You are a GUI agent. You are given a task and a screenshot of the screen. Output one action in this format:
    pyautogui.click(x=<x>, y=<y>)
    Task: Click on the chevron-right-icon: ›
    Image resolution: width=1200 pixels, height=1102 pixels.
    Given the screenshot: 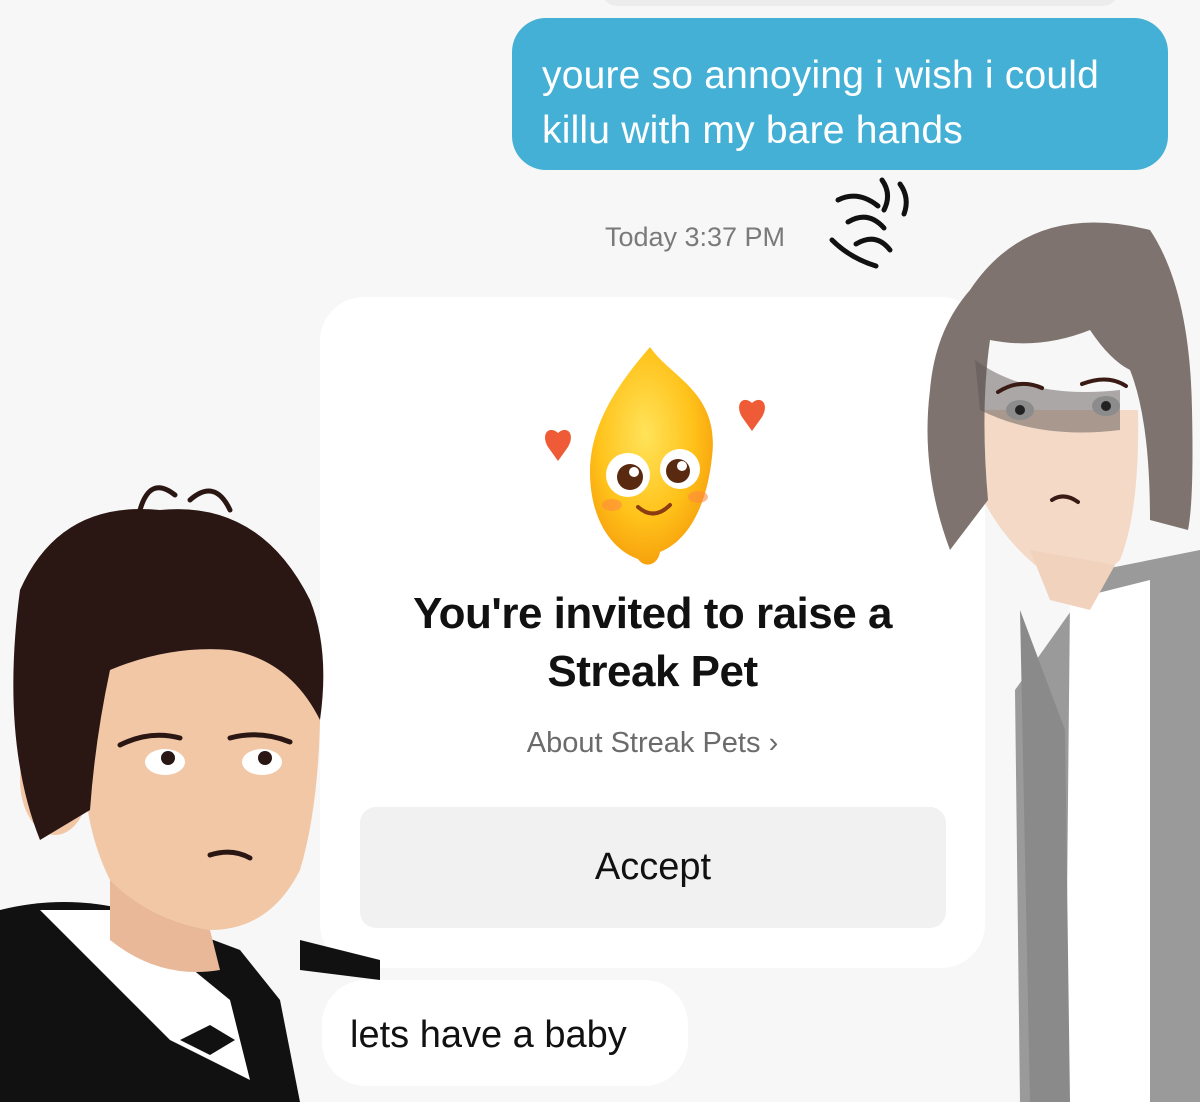 What is the action you would take?
    pyautogui.click(x=773, y=743)
    